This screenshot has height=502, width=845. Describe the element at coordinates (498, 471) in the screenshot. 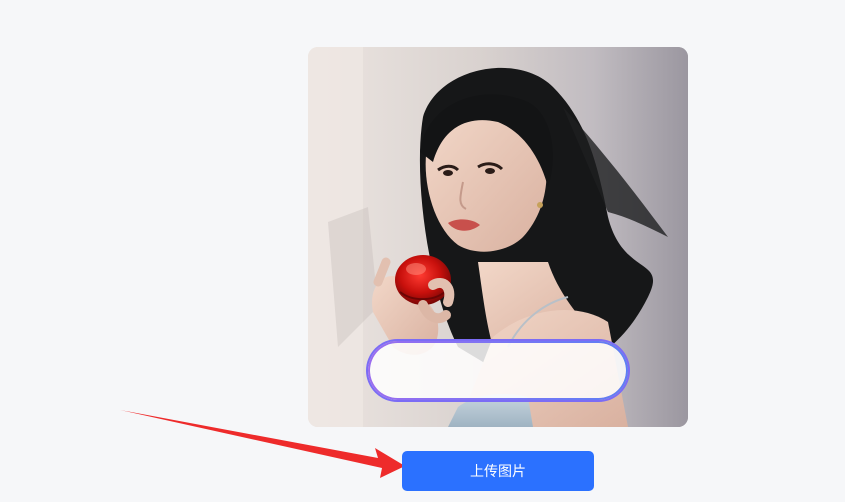

I see `upload-image-button: 上传图片` at that location.